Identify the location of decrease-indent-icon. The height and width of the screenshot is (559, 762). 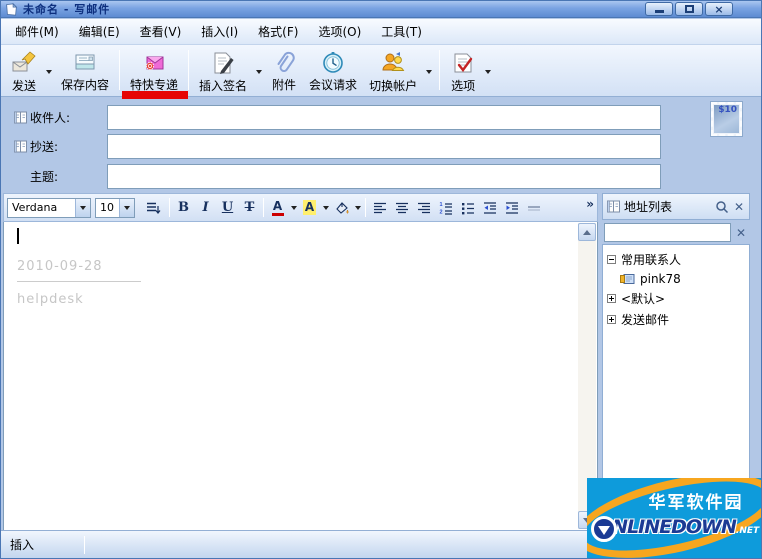
(489, 207).